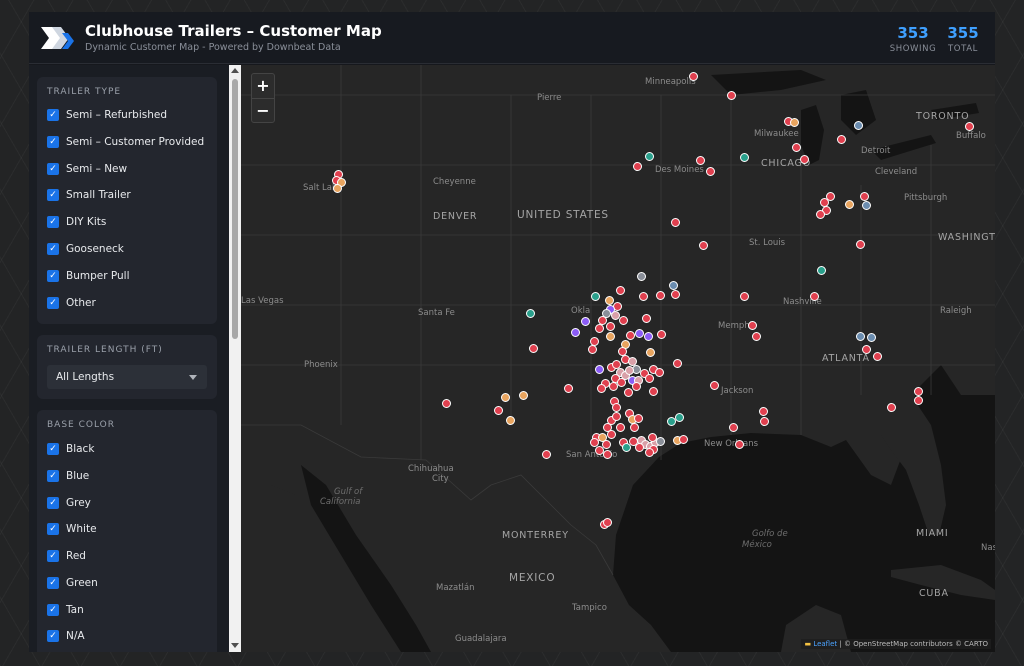 The image size is (1024, 666). I want to click on sidebar-scrollbar, so click(235, 358).